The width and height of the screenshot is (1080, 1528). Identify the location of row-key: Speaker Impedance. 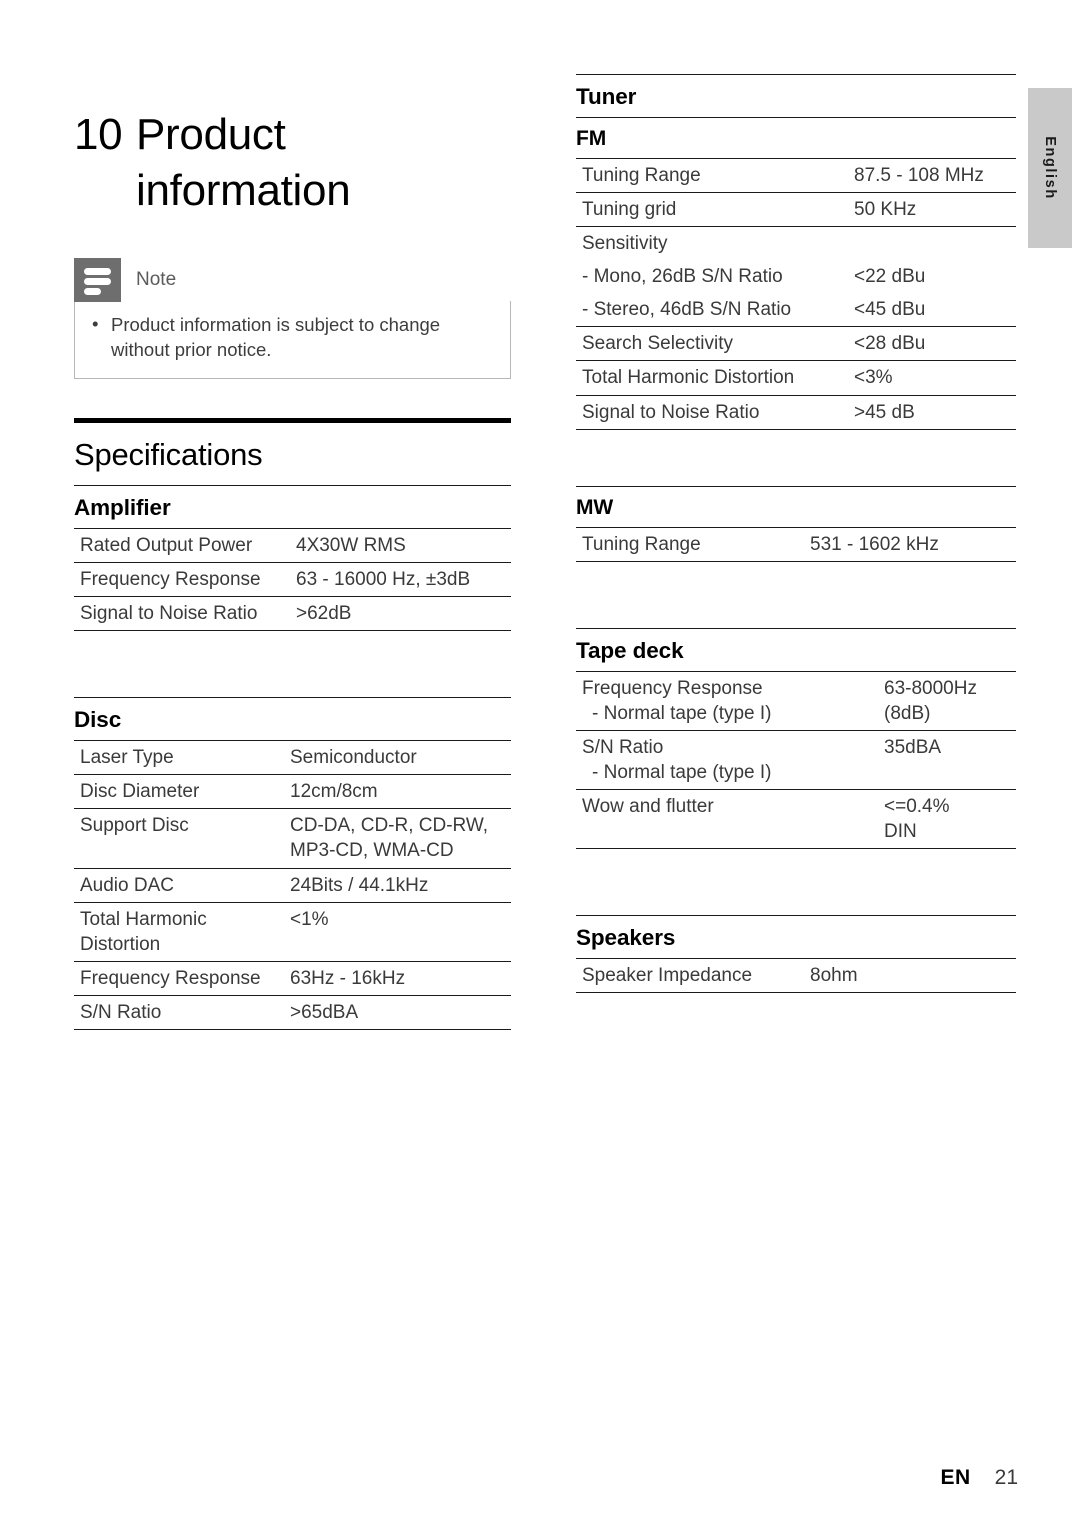
(691, 976).